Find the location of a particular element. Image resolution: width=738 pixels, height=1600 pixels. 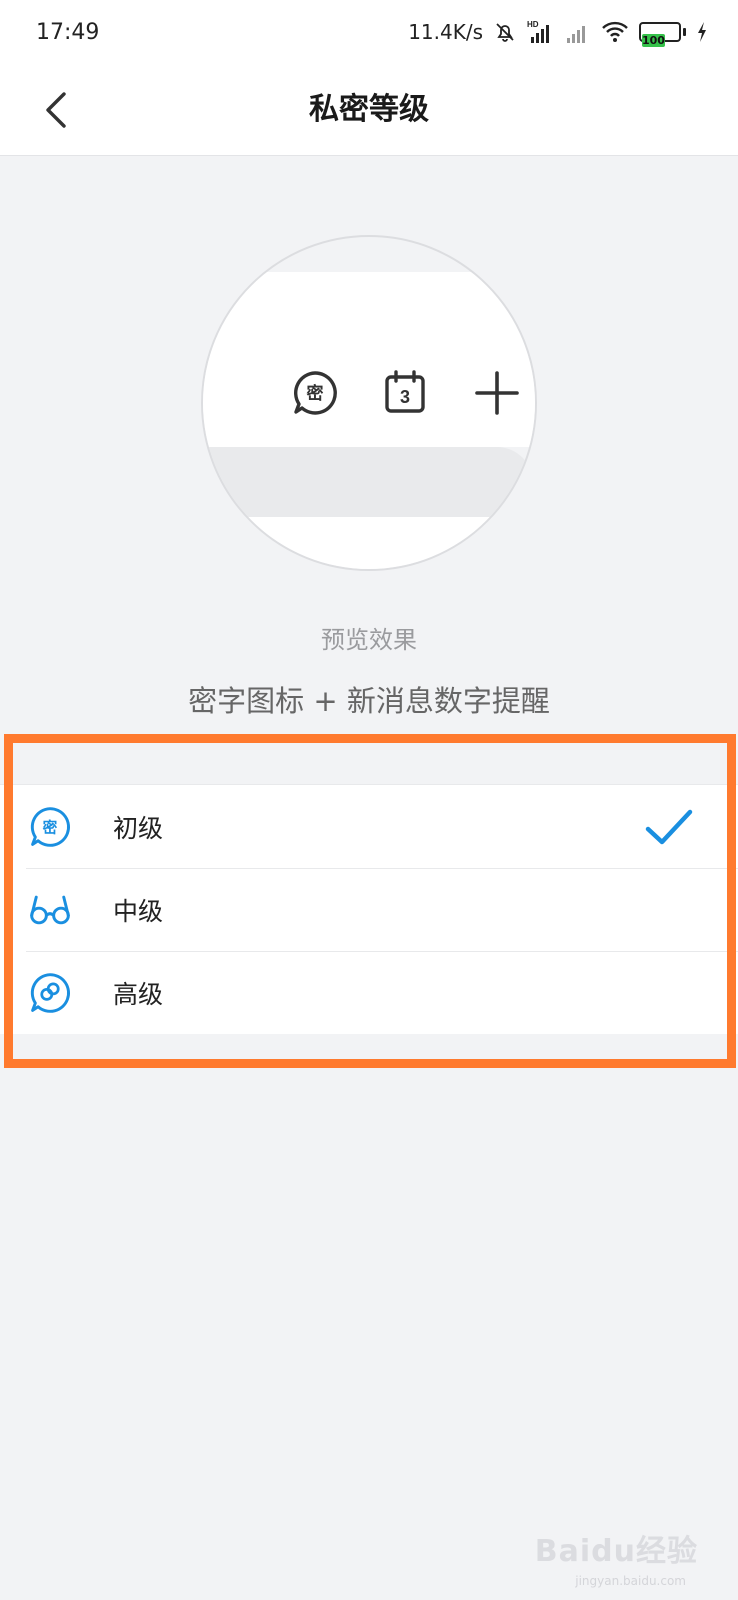

level-item-basic: 密 初级 is located at coordinates (369, 826).